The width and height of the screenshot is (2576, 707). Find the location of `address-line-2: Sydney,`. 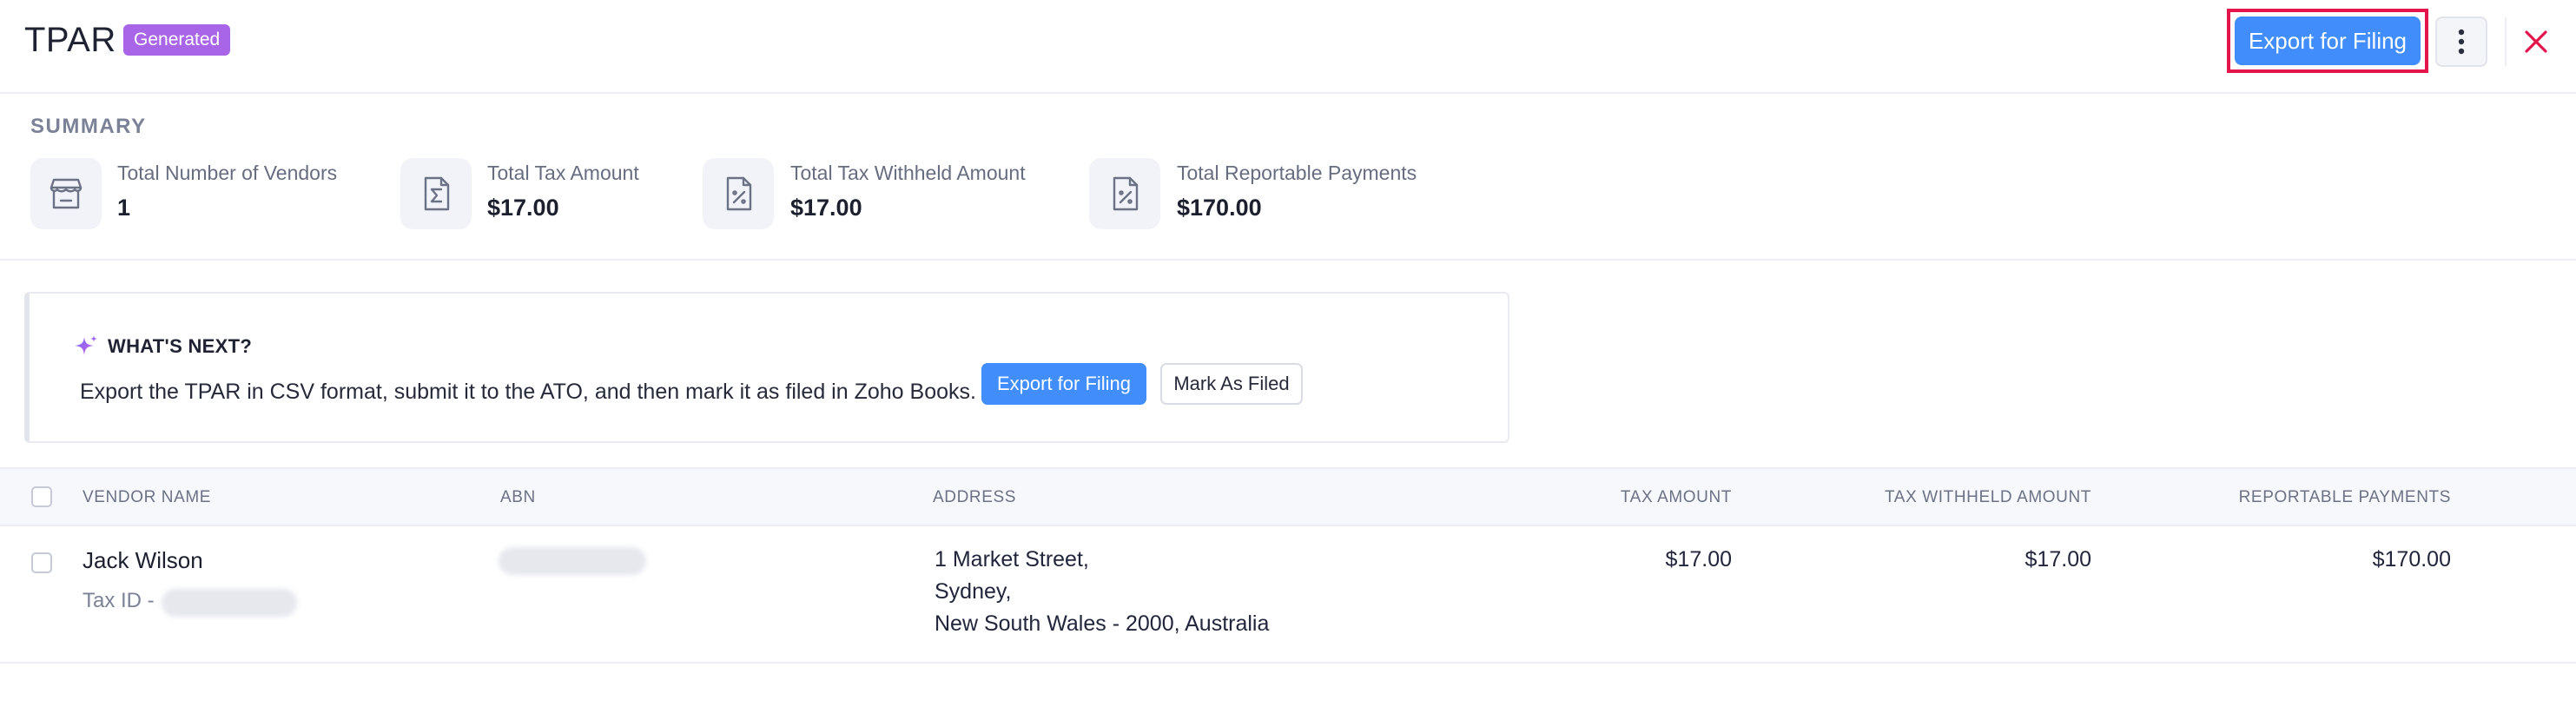

address-line-2: Sydney, is located at coordinates (973, 592).